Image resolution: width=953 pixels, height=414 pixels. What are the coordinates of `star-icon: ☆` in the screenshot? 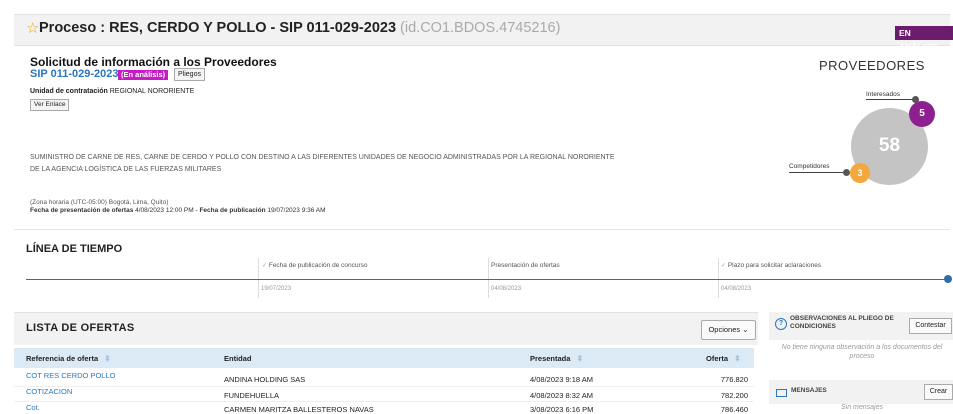 It's located at (32, 29).